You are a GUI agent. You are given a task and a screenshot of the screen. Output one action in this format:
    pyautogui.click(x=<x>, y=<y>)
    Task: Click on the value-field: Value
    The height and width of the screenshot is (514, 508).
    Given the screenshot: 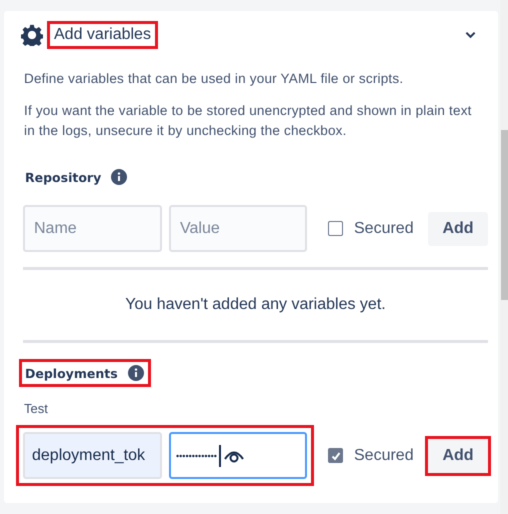 What is the action you would take?
    pyautogui.click(x=238, y=228)
    